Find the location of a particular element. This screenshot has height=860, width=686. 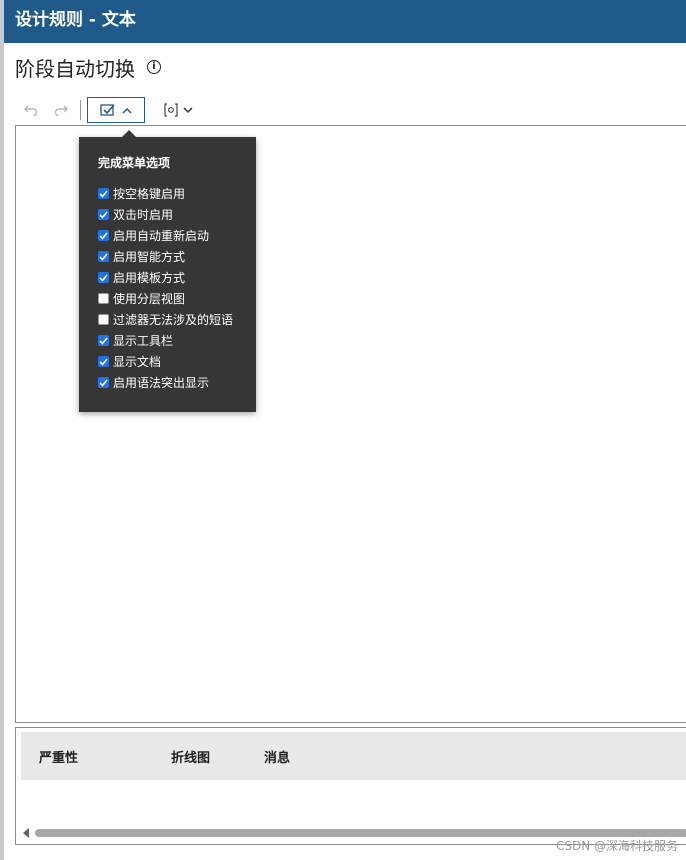

completion-option-label: 启用智能方式 is located at coordinates (149, 257).